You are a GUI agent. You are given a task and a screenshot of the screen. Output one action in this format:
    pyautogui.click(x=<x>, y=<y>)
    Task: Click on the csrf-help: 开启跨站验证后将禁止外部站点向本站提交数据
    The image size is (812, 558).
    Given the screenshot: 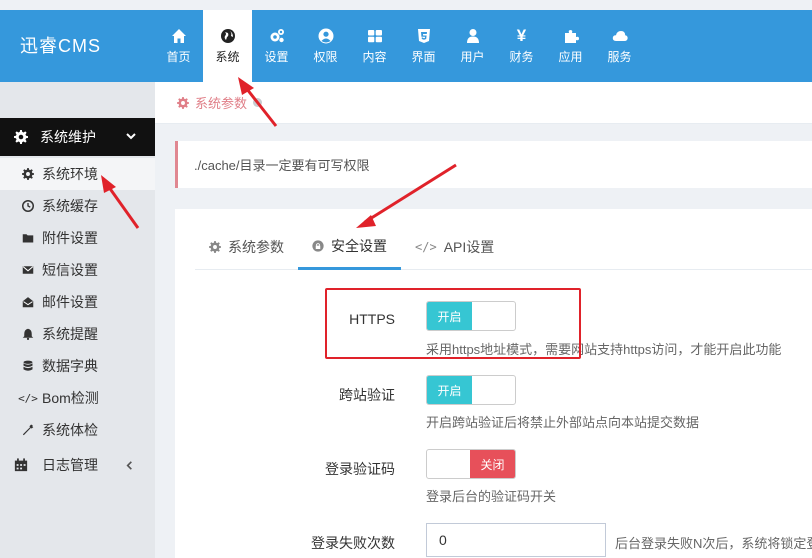 What is the action you would take?
    pyautogui.click(x=563, y=422)
    